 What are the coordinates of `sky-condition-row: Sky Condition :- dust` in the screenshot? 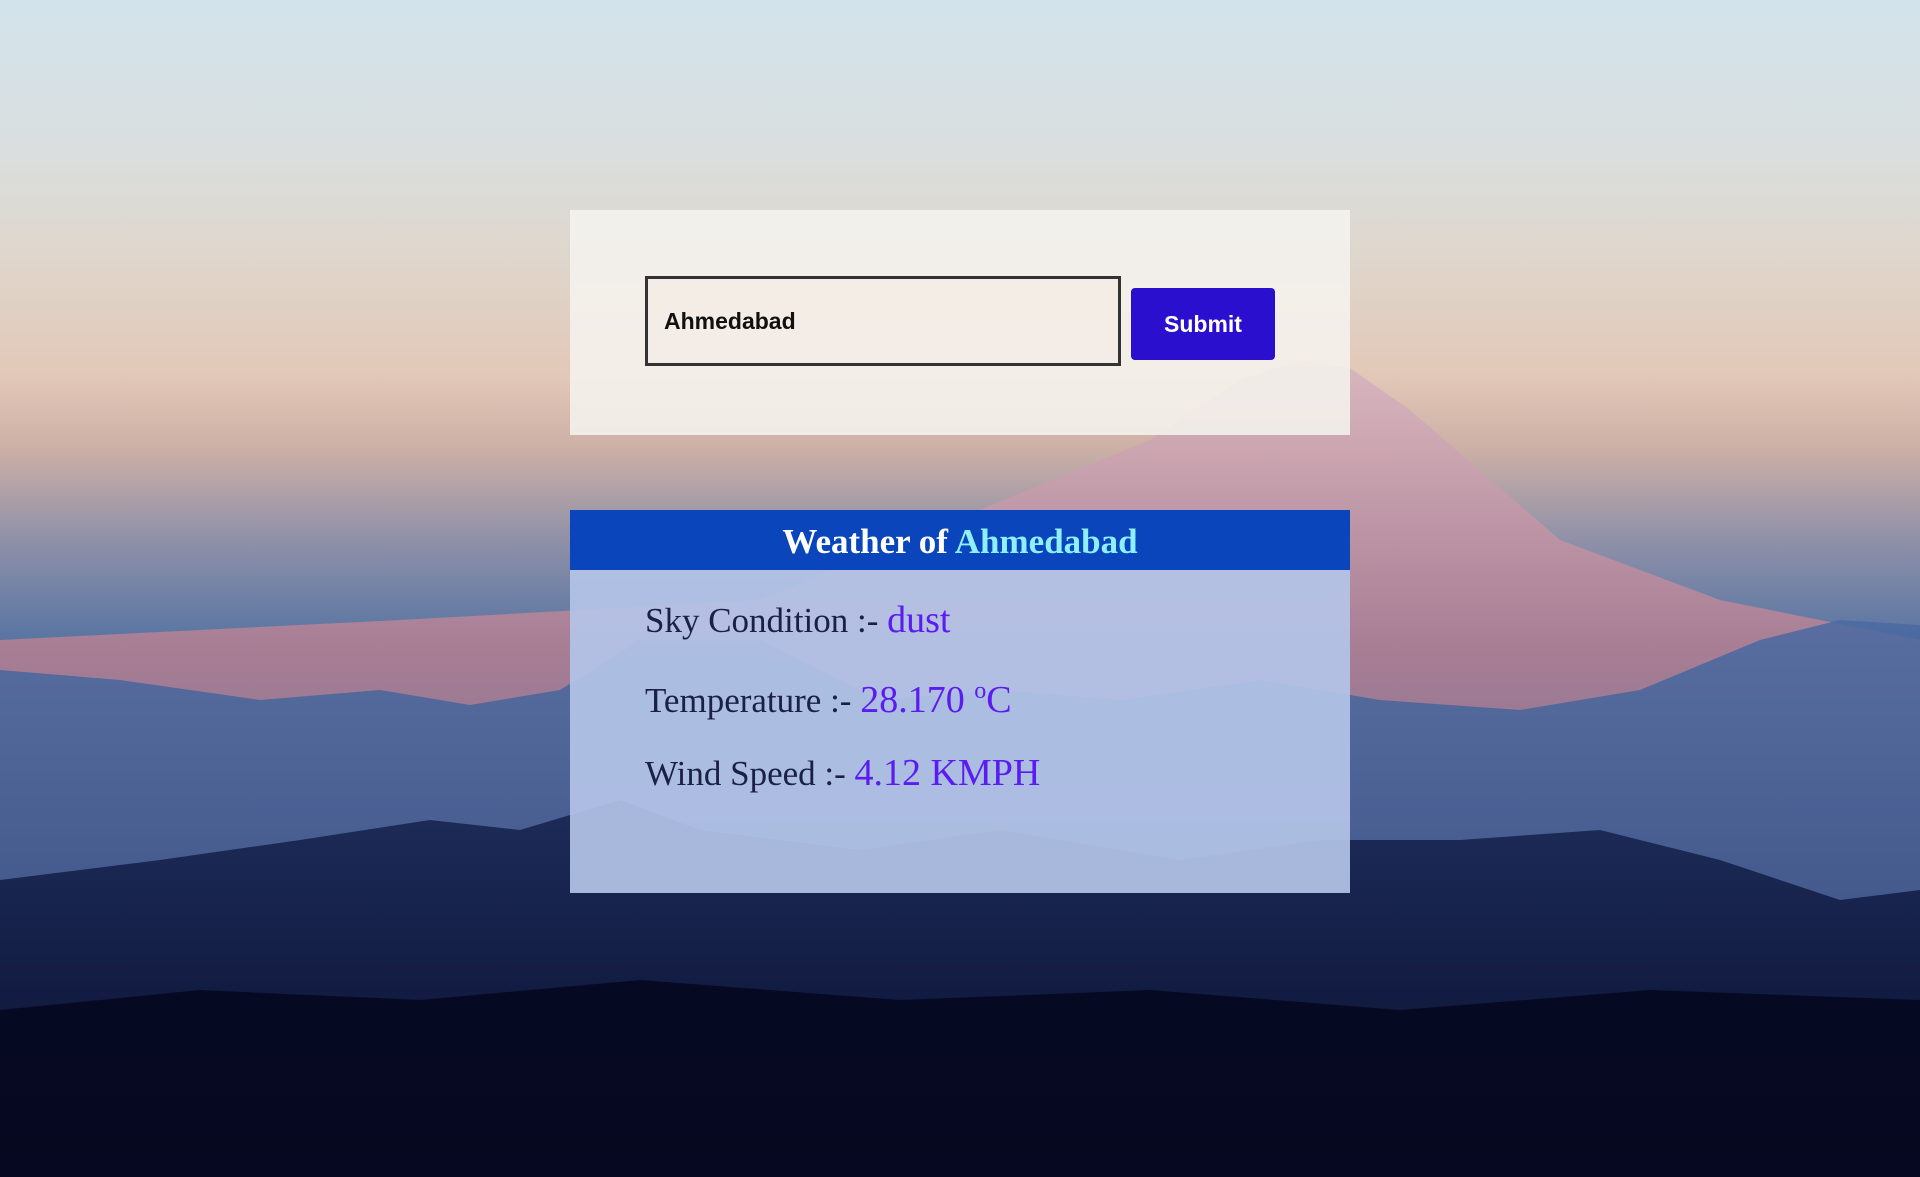 It's located at (797, 620).